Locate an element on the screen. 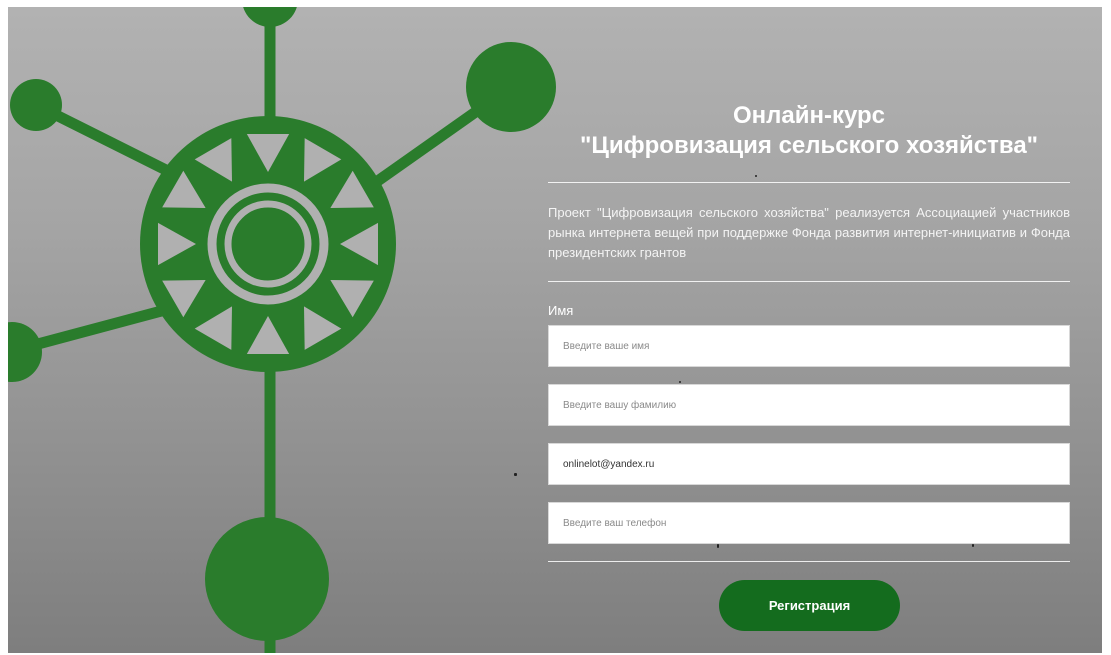 The image size is (1111, 655). register-button: Регистрация is located at coordinates (809, 605).